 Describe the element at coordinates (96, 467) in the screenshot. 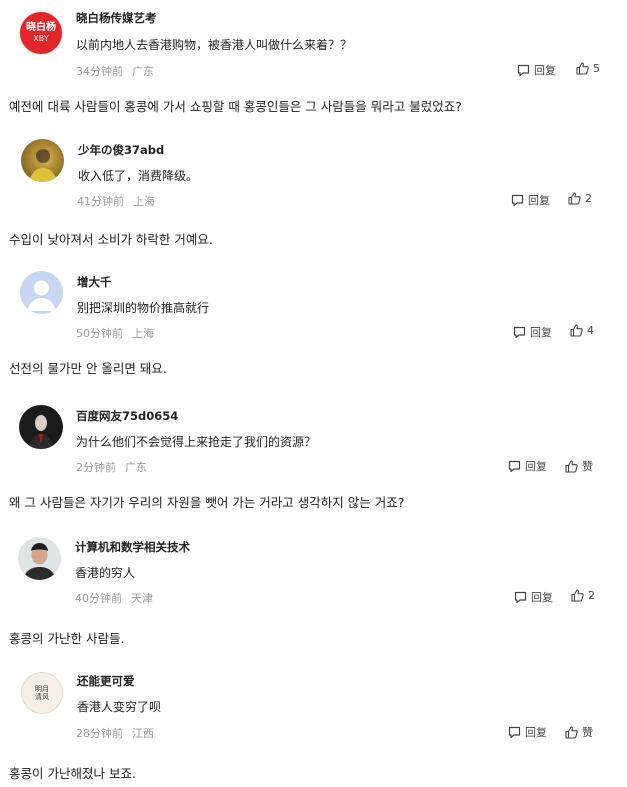

I see `comment-time: 2分钟前` at that location.